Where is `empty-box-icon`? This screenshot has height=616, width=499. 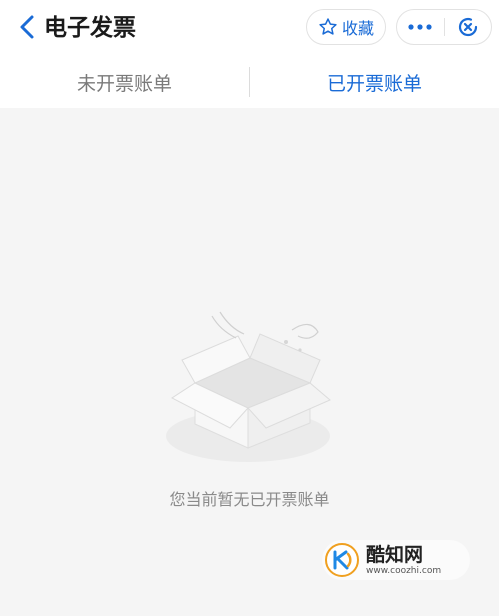 empty-box-icon is located at coordinates (248, 386).